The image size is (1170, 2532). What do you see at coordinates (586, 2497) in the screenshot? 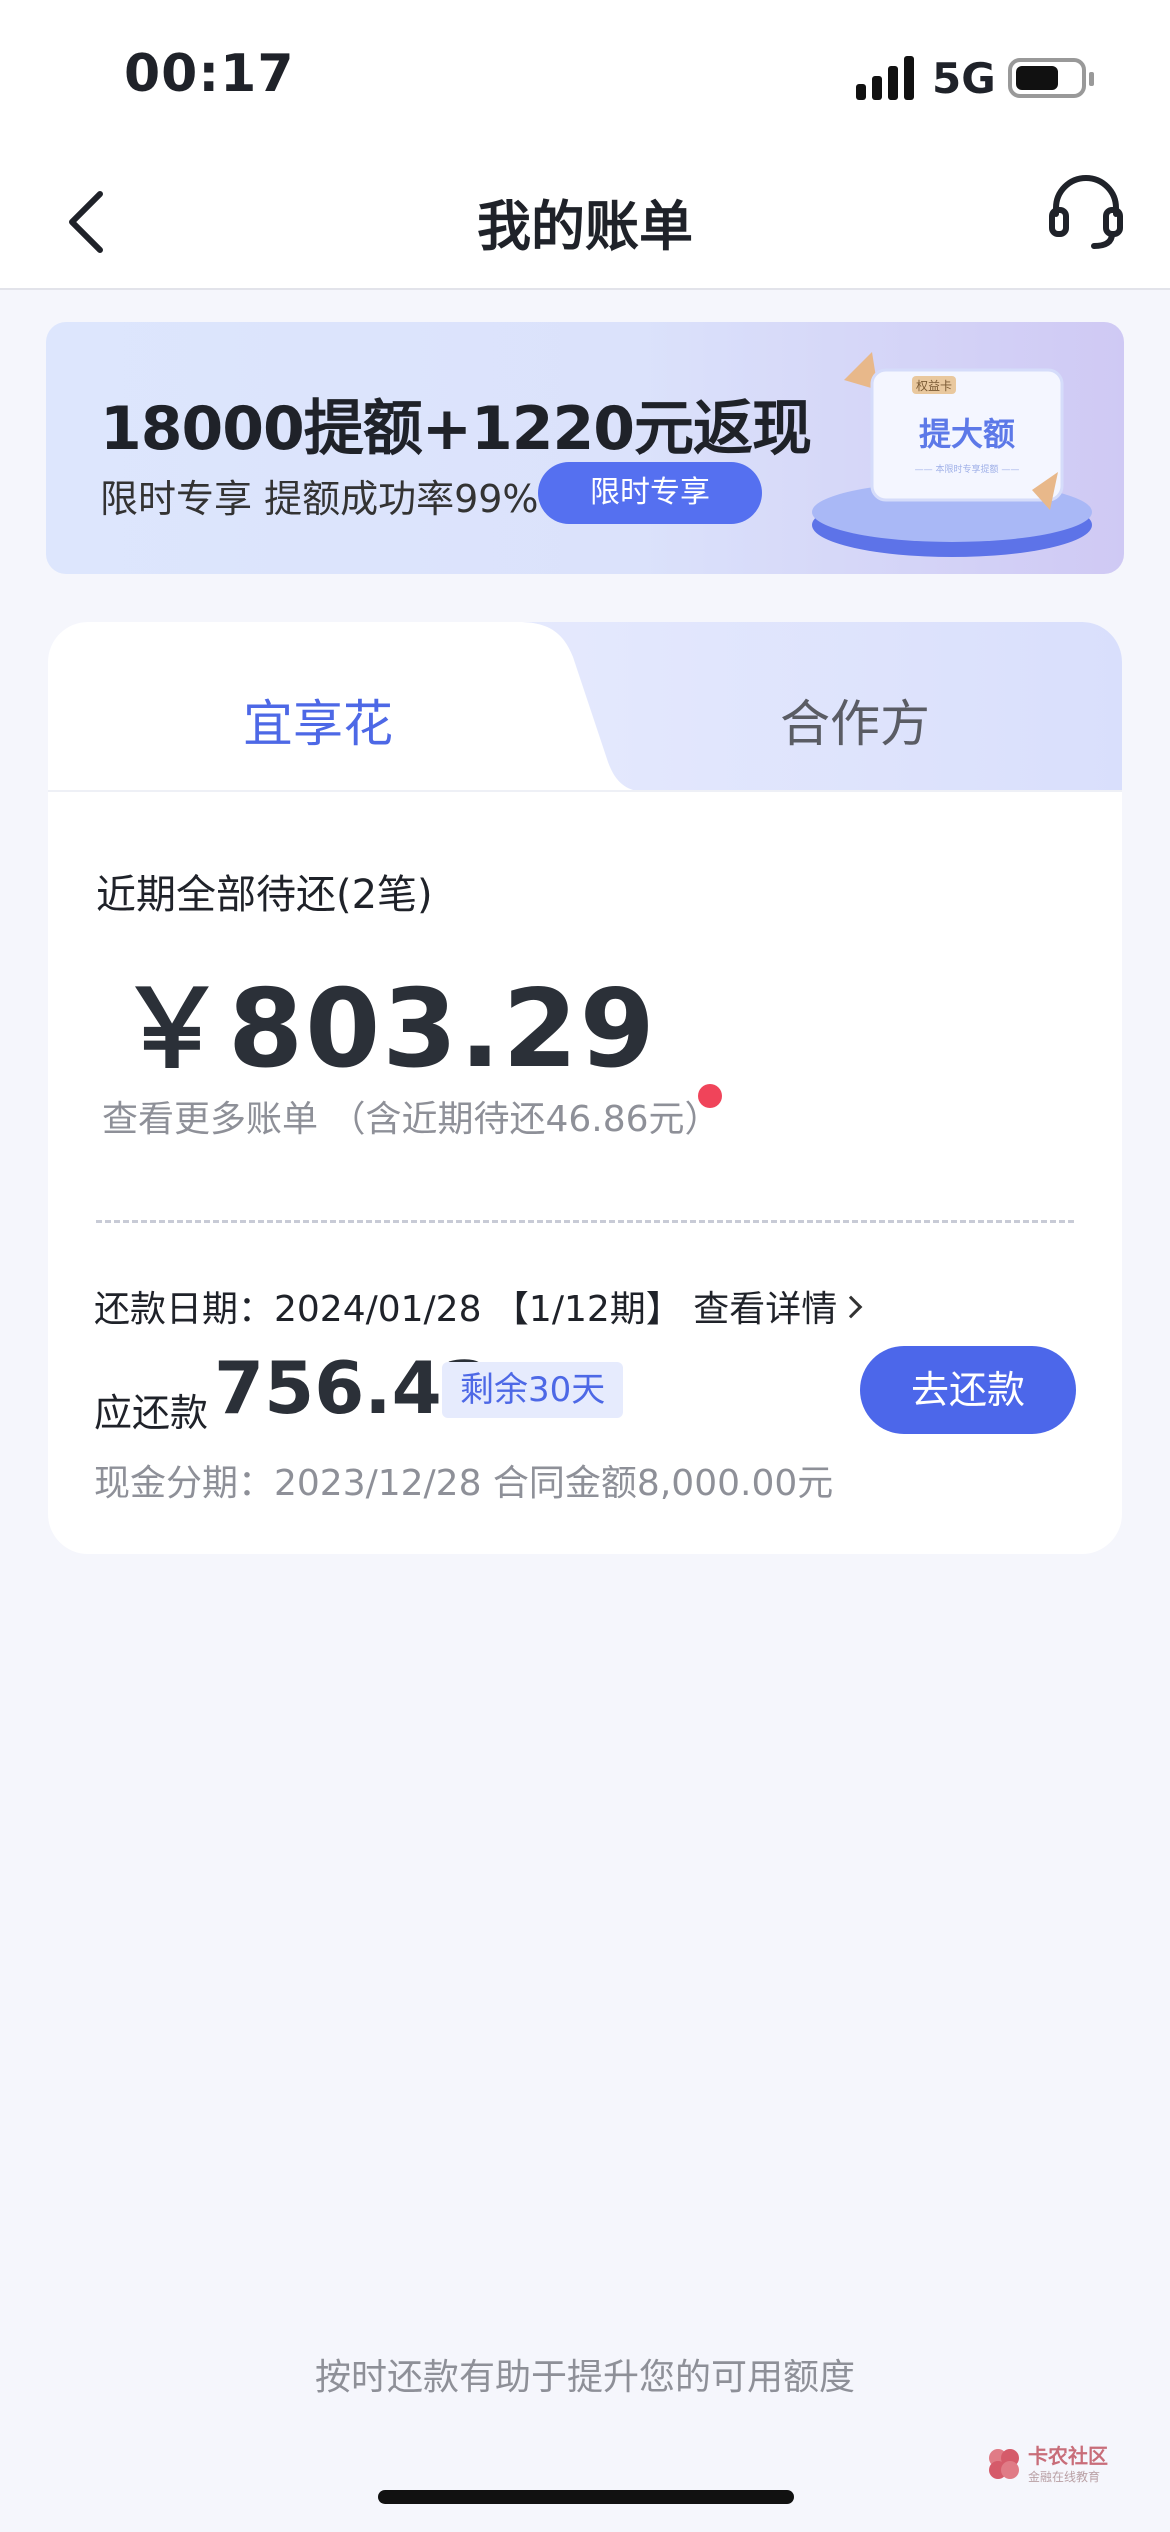
I see `home-indicator` at bounding box center [586, 2497].